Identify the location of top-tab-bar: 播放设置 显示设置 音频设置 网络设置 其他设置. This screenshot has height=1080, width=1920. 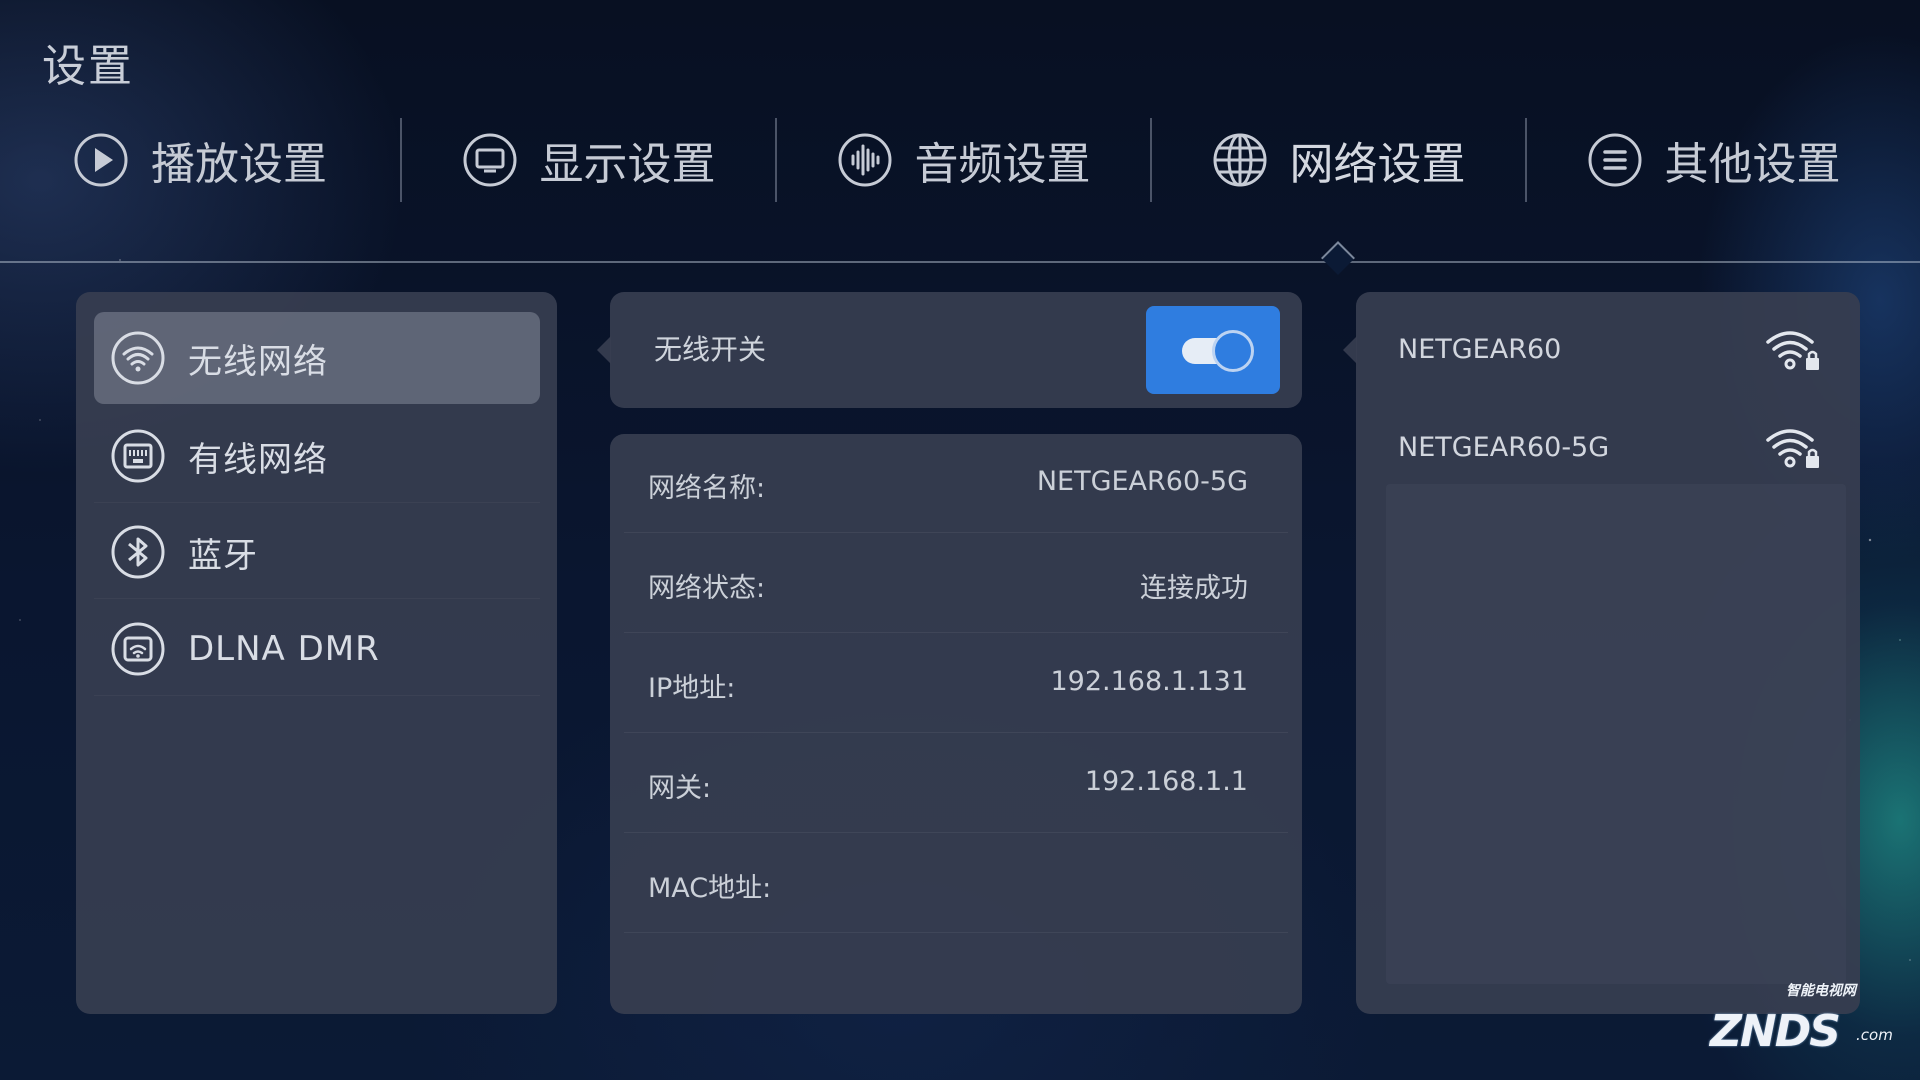
(960, 160).